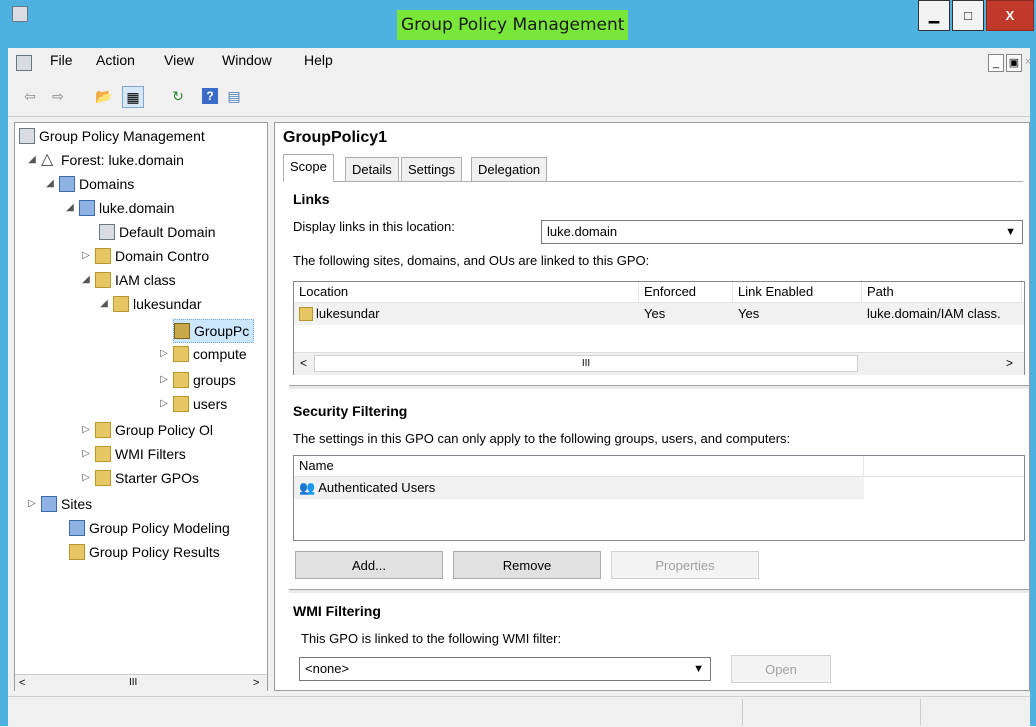 Image resolution: width=1036 pixels, height=727 pixels. I want to click on tree-node-root: Group Policy Management, so click(112, 136).